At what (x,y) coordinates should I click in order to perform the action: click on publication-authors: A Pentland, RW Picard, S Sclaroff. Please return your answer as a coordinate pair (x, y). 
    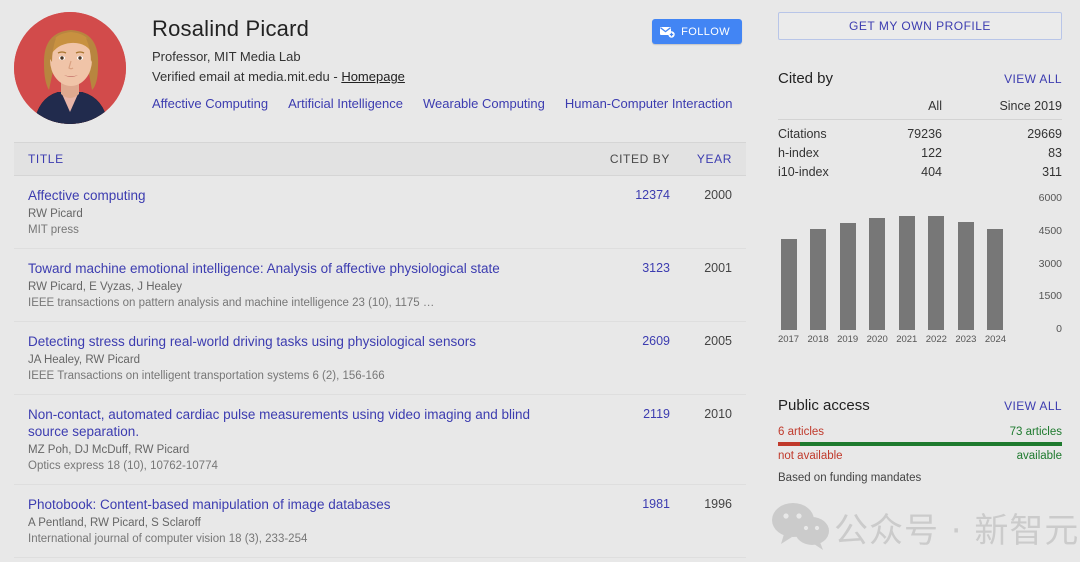
    Looking at the image, I should click on (114, 523).